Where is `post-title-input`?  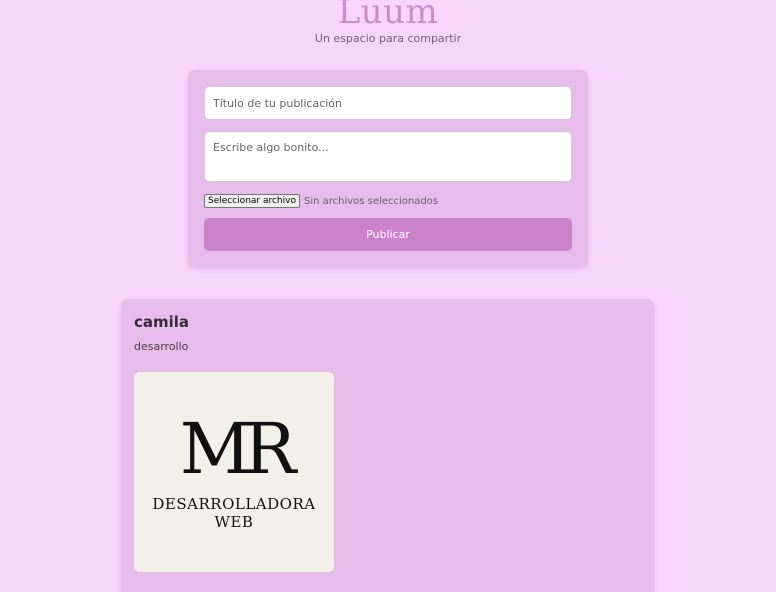
post-title-input is located at coordinates (388, 103).